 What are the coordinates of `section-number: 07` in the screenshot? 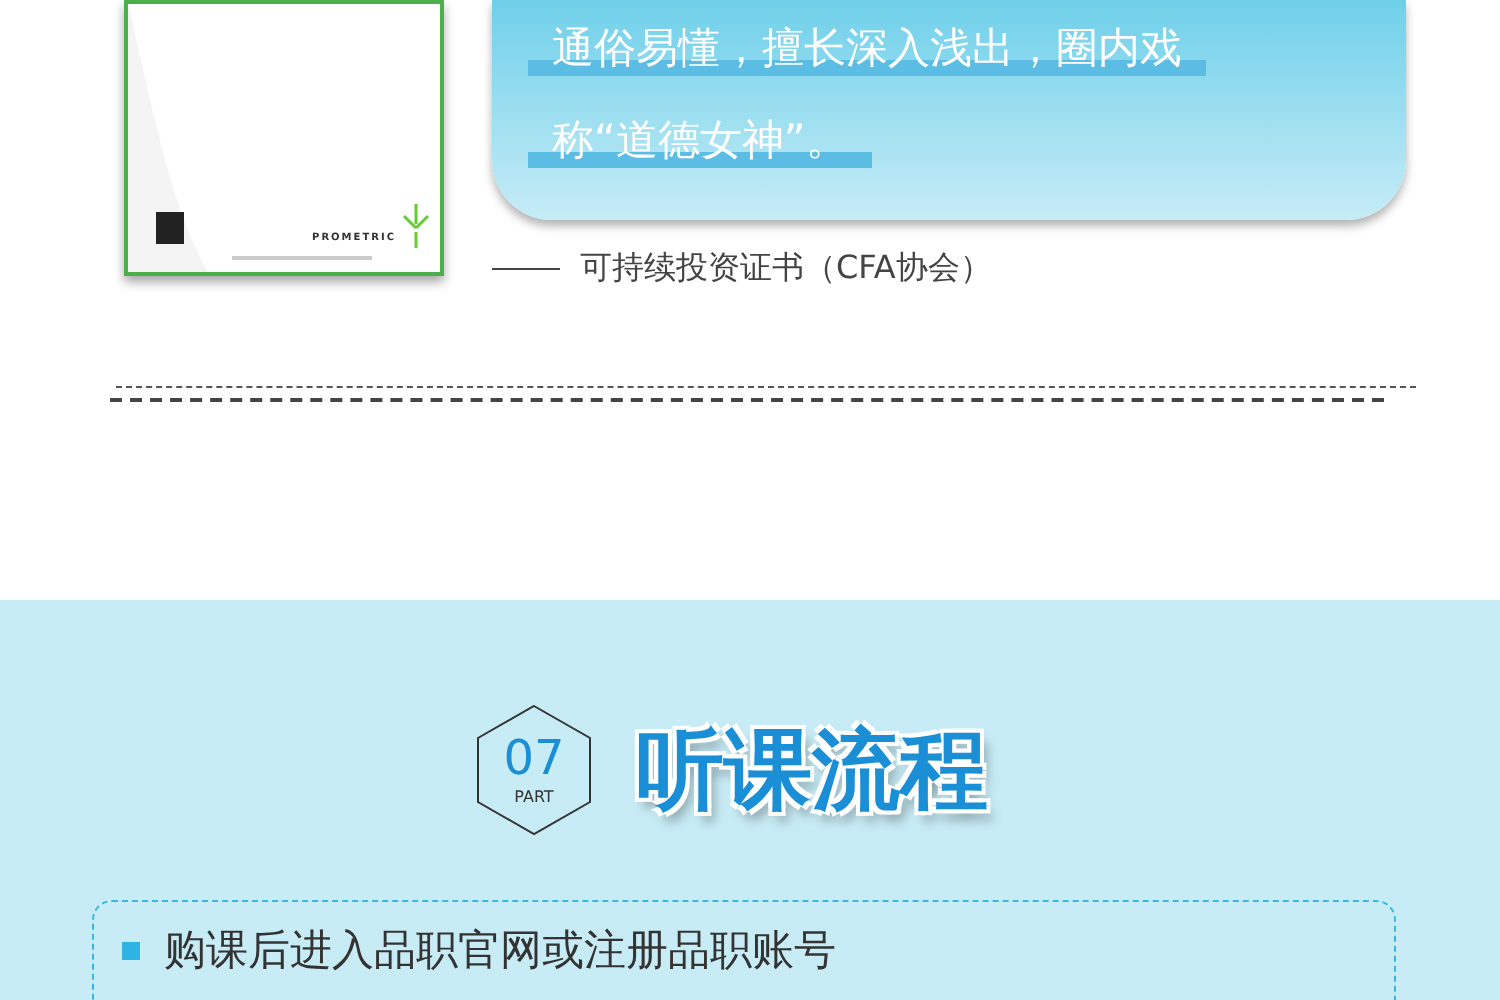 It's located at (534, 758).